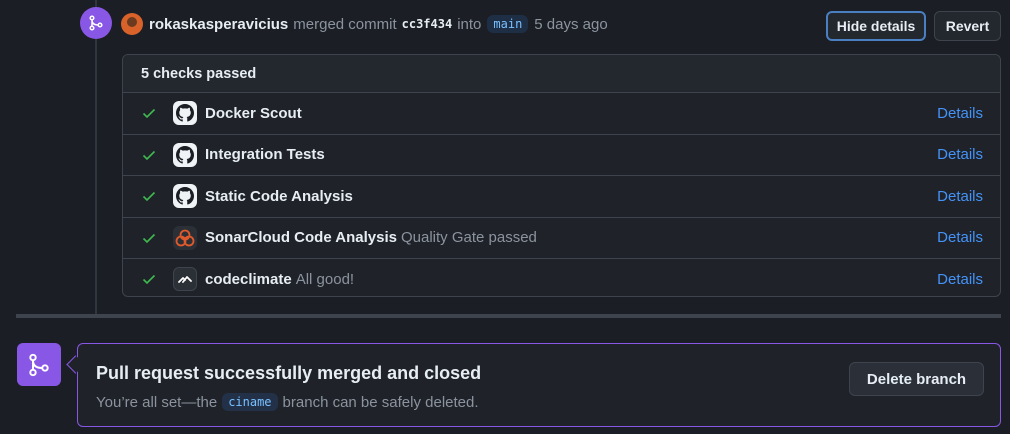 This screenshot has width=1010, height=434. Describe the element at coordinates (380, 402) in the screenshot. I see `merged-sub-suffix: branch can be safely deleted.` at that location.